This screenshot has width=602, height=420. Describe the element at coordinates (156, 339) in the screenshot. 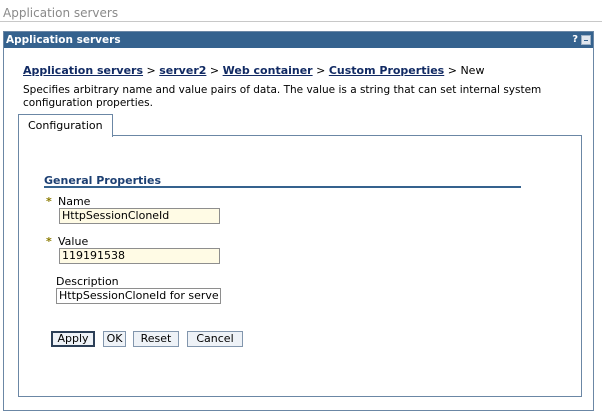

I see `reset-button: Reset` at that location.